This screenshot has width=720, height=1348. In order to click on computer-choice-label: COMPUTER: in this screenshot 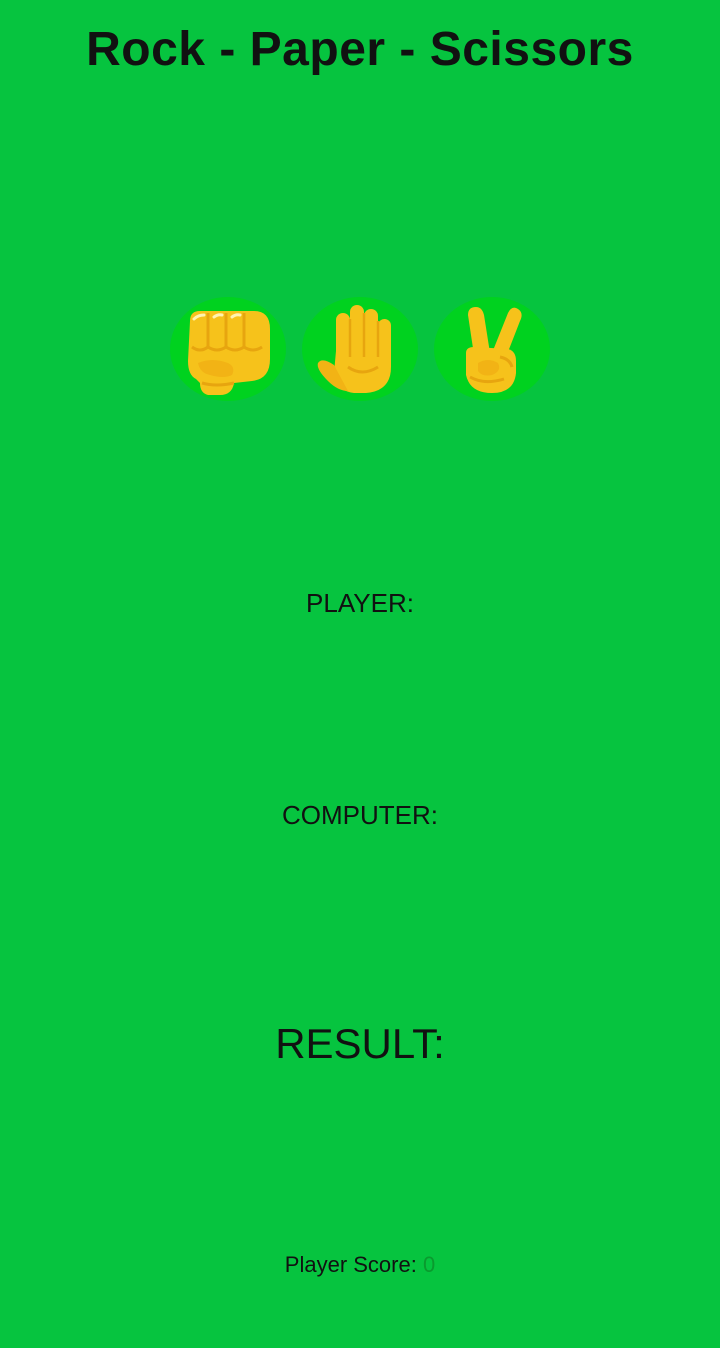, I will do `click(360, 815)`.